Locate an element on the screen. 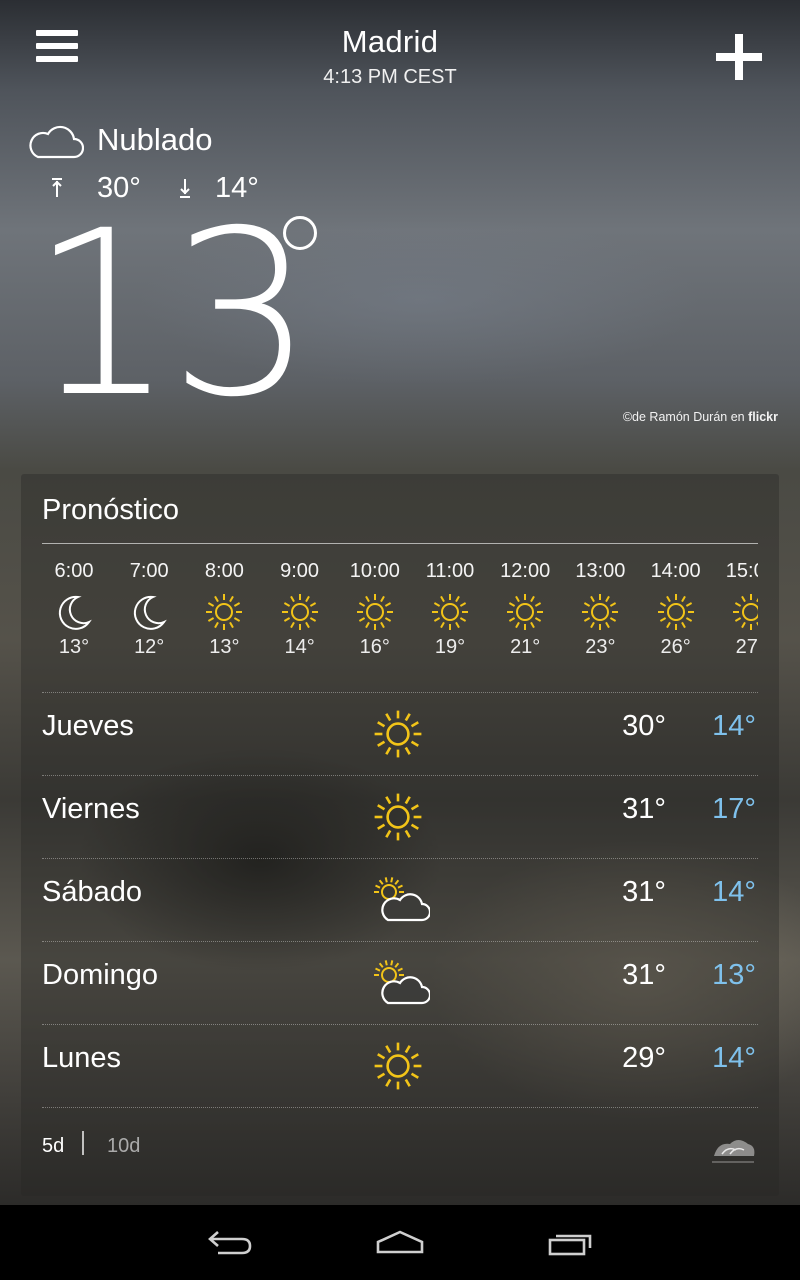 The image size is (800, 1280). city-name: Madrid is located at coordinates (390, 42).